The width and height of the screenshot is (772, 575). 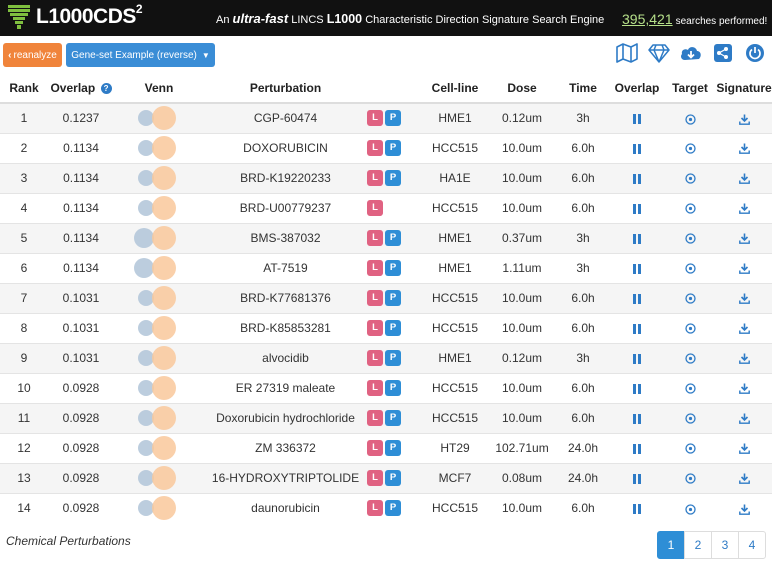 I want to click on share-icon, so click(x=723, y=53).